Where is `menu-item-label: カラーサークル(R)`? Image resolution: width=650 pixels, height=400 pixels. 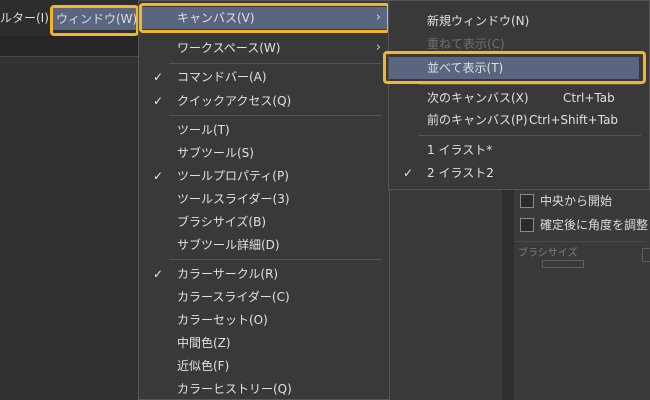 menu-item-label: カラーサークル(R) is located at coordinates (228, 274).